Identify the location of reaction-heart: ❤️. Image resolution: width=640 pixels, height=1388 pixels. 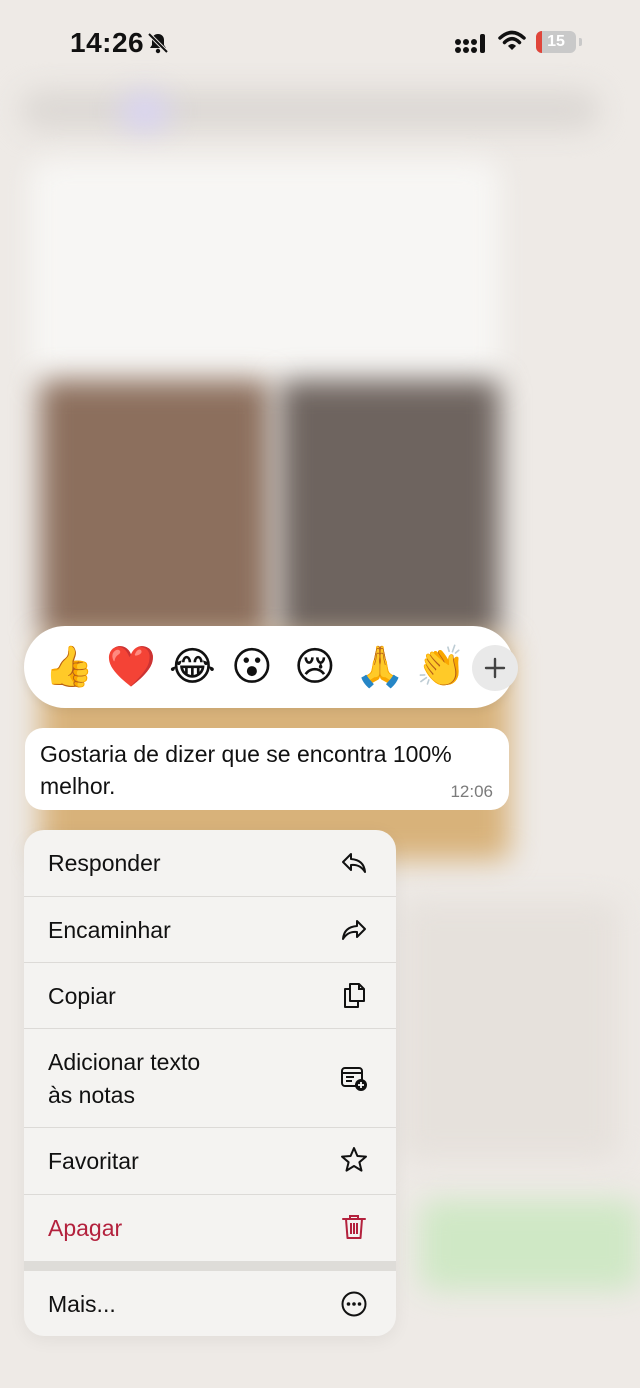
(131, 667).